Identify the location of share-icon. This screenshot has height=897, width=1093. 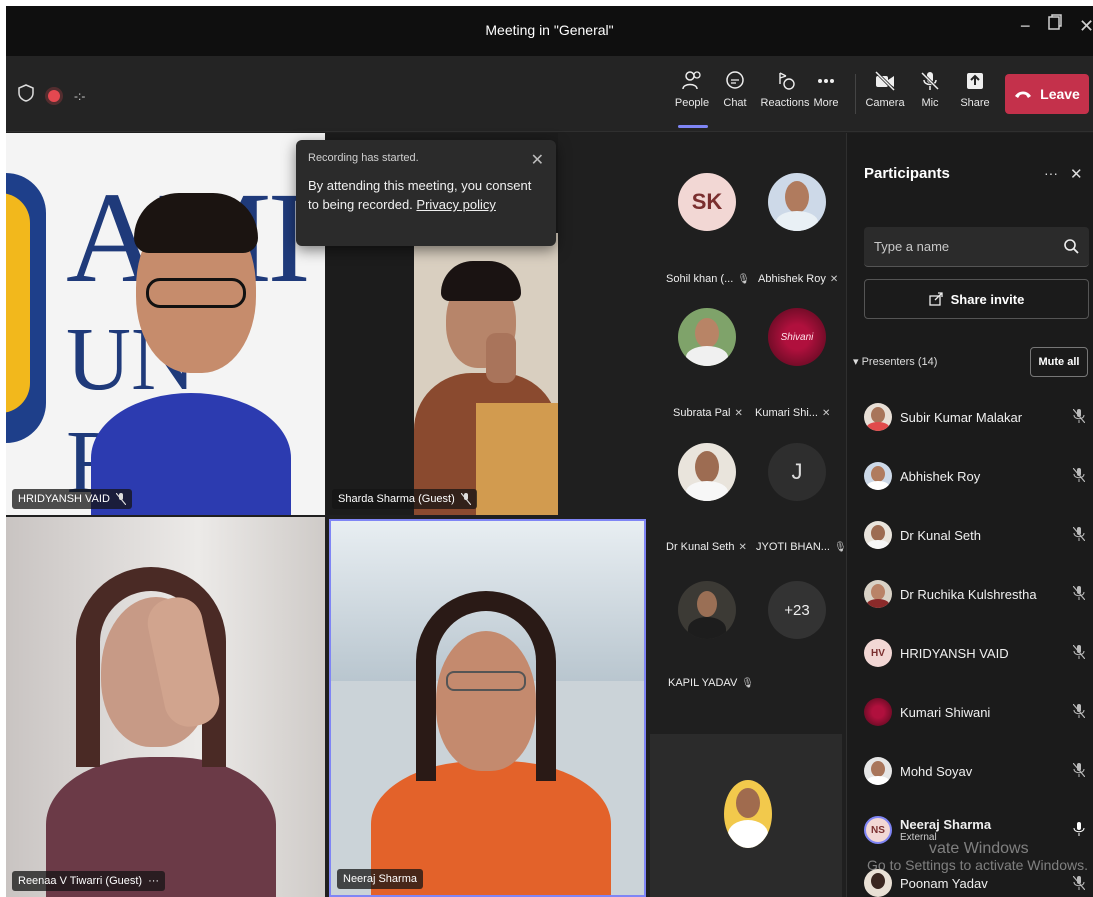
(975, 81).